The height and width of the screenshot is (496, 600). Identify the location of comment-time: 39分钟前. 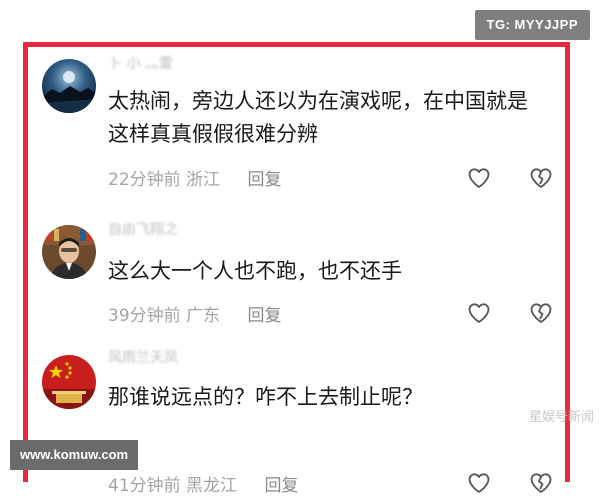
(144, 316).